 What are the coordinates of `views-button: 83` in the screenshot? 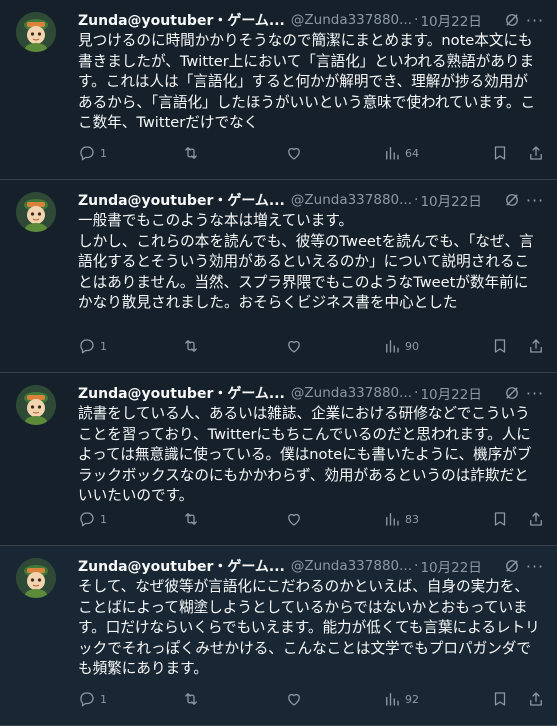 It's located at (435, 519).